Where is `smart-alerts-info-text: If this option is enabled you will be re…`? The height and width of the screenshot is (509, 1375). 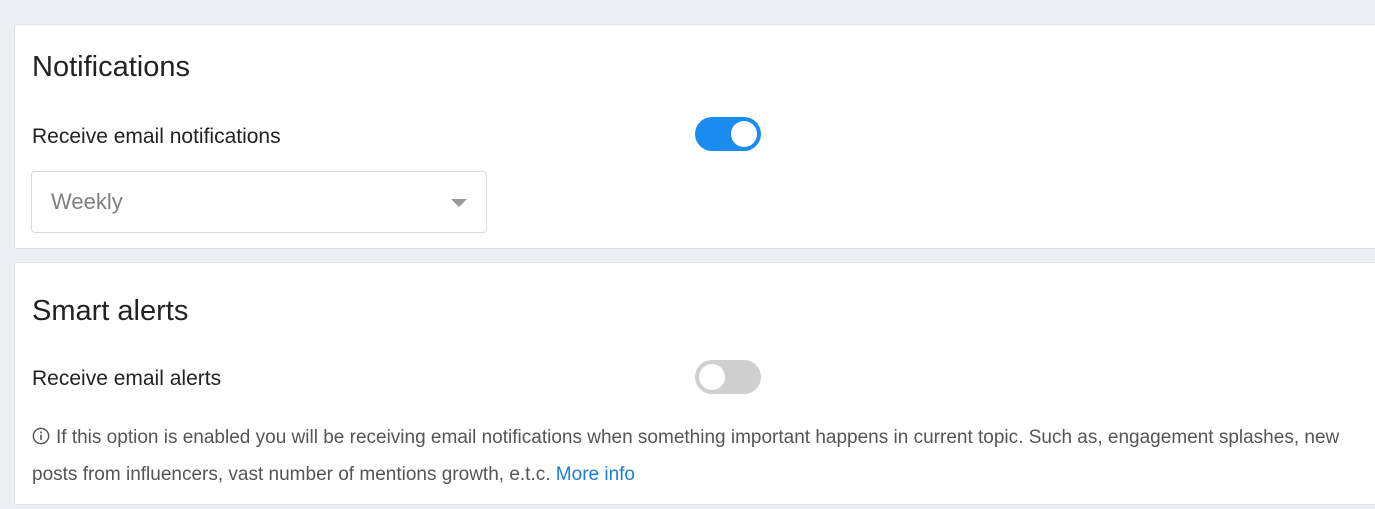 smart-alerts-info-text: If this option is enabled you will be re… is located at coordinates (686, 456).